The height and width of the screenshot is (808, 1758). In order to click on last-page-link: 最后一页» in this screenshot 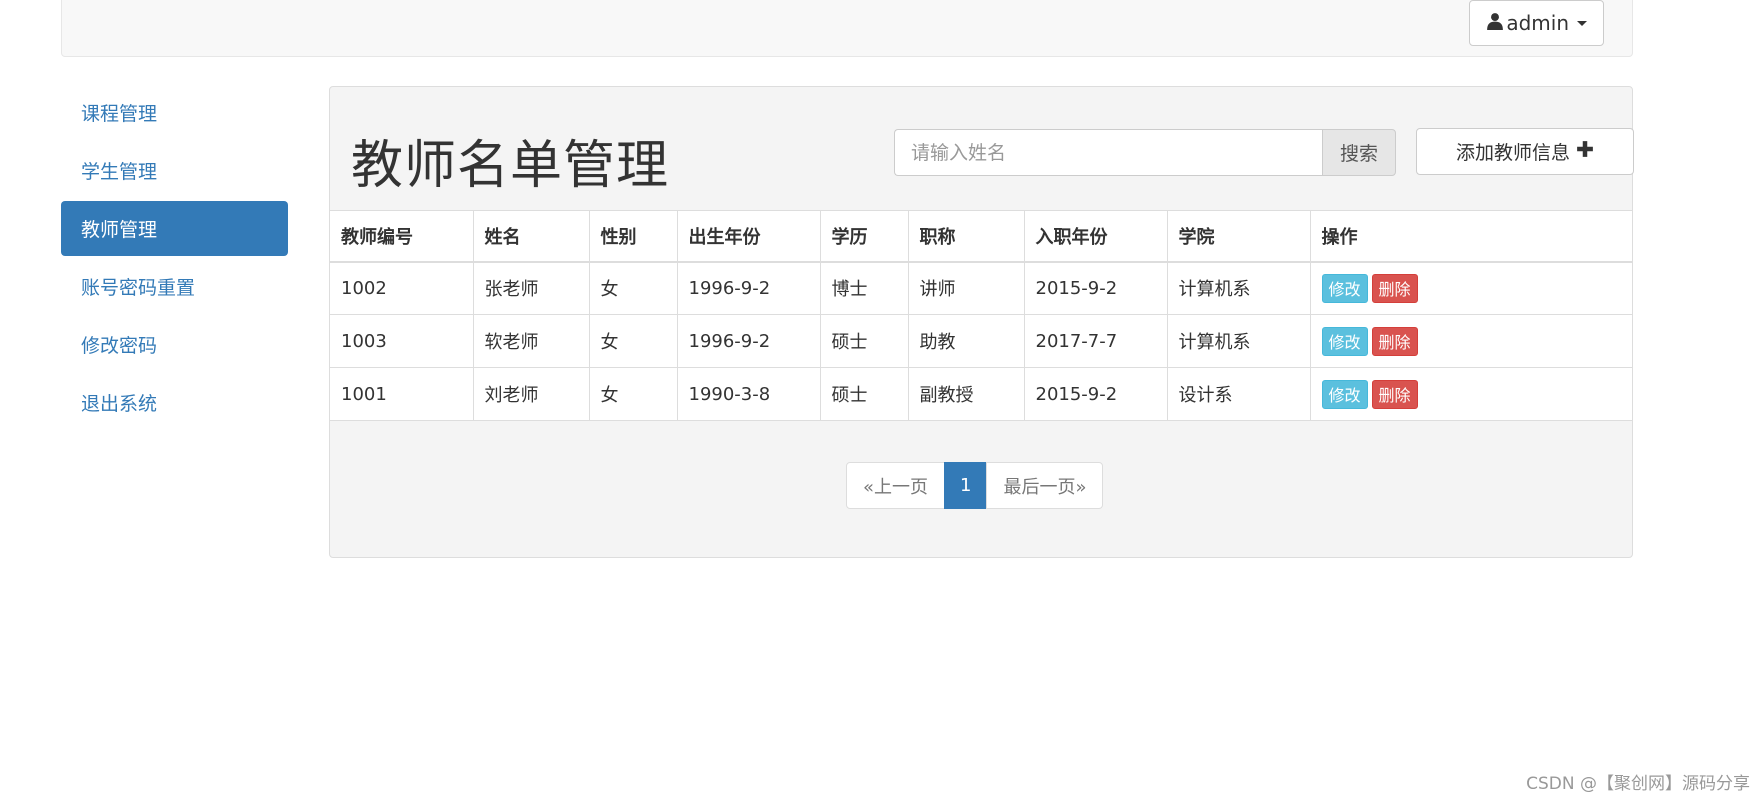, I will do `click(1045, 485)`.